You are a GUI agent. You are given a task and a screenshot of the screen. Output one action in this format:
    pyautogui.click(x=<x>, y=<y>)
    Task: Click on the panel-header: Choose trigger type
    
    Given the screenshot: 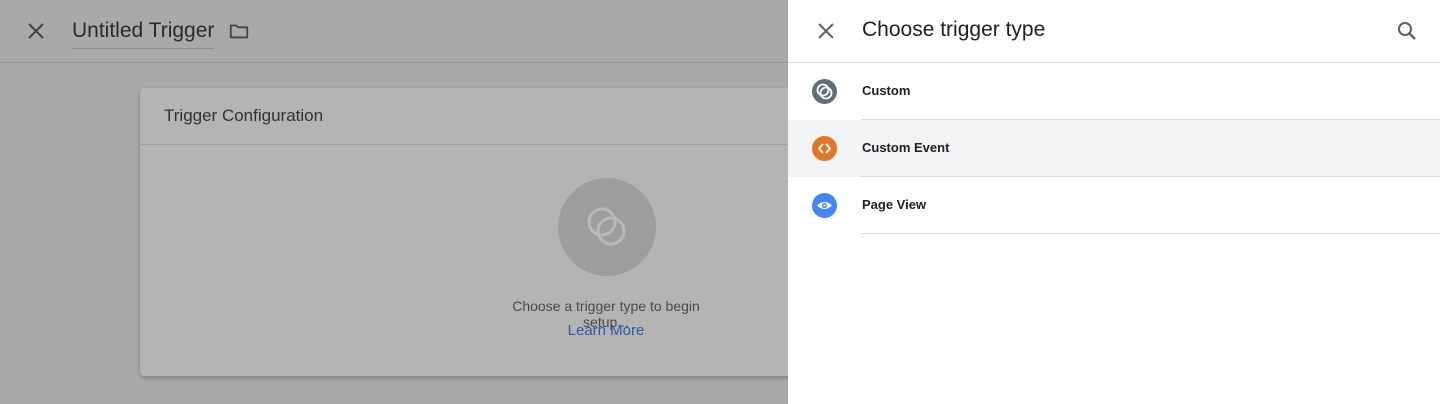 What is the action you would take?
    pyautogui.click(x=1114, y=31)
    